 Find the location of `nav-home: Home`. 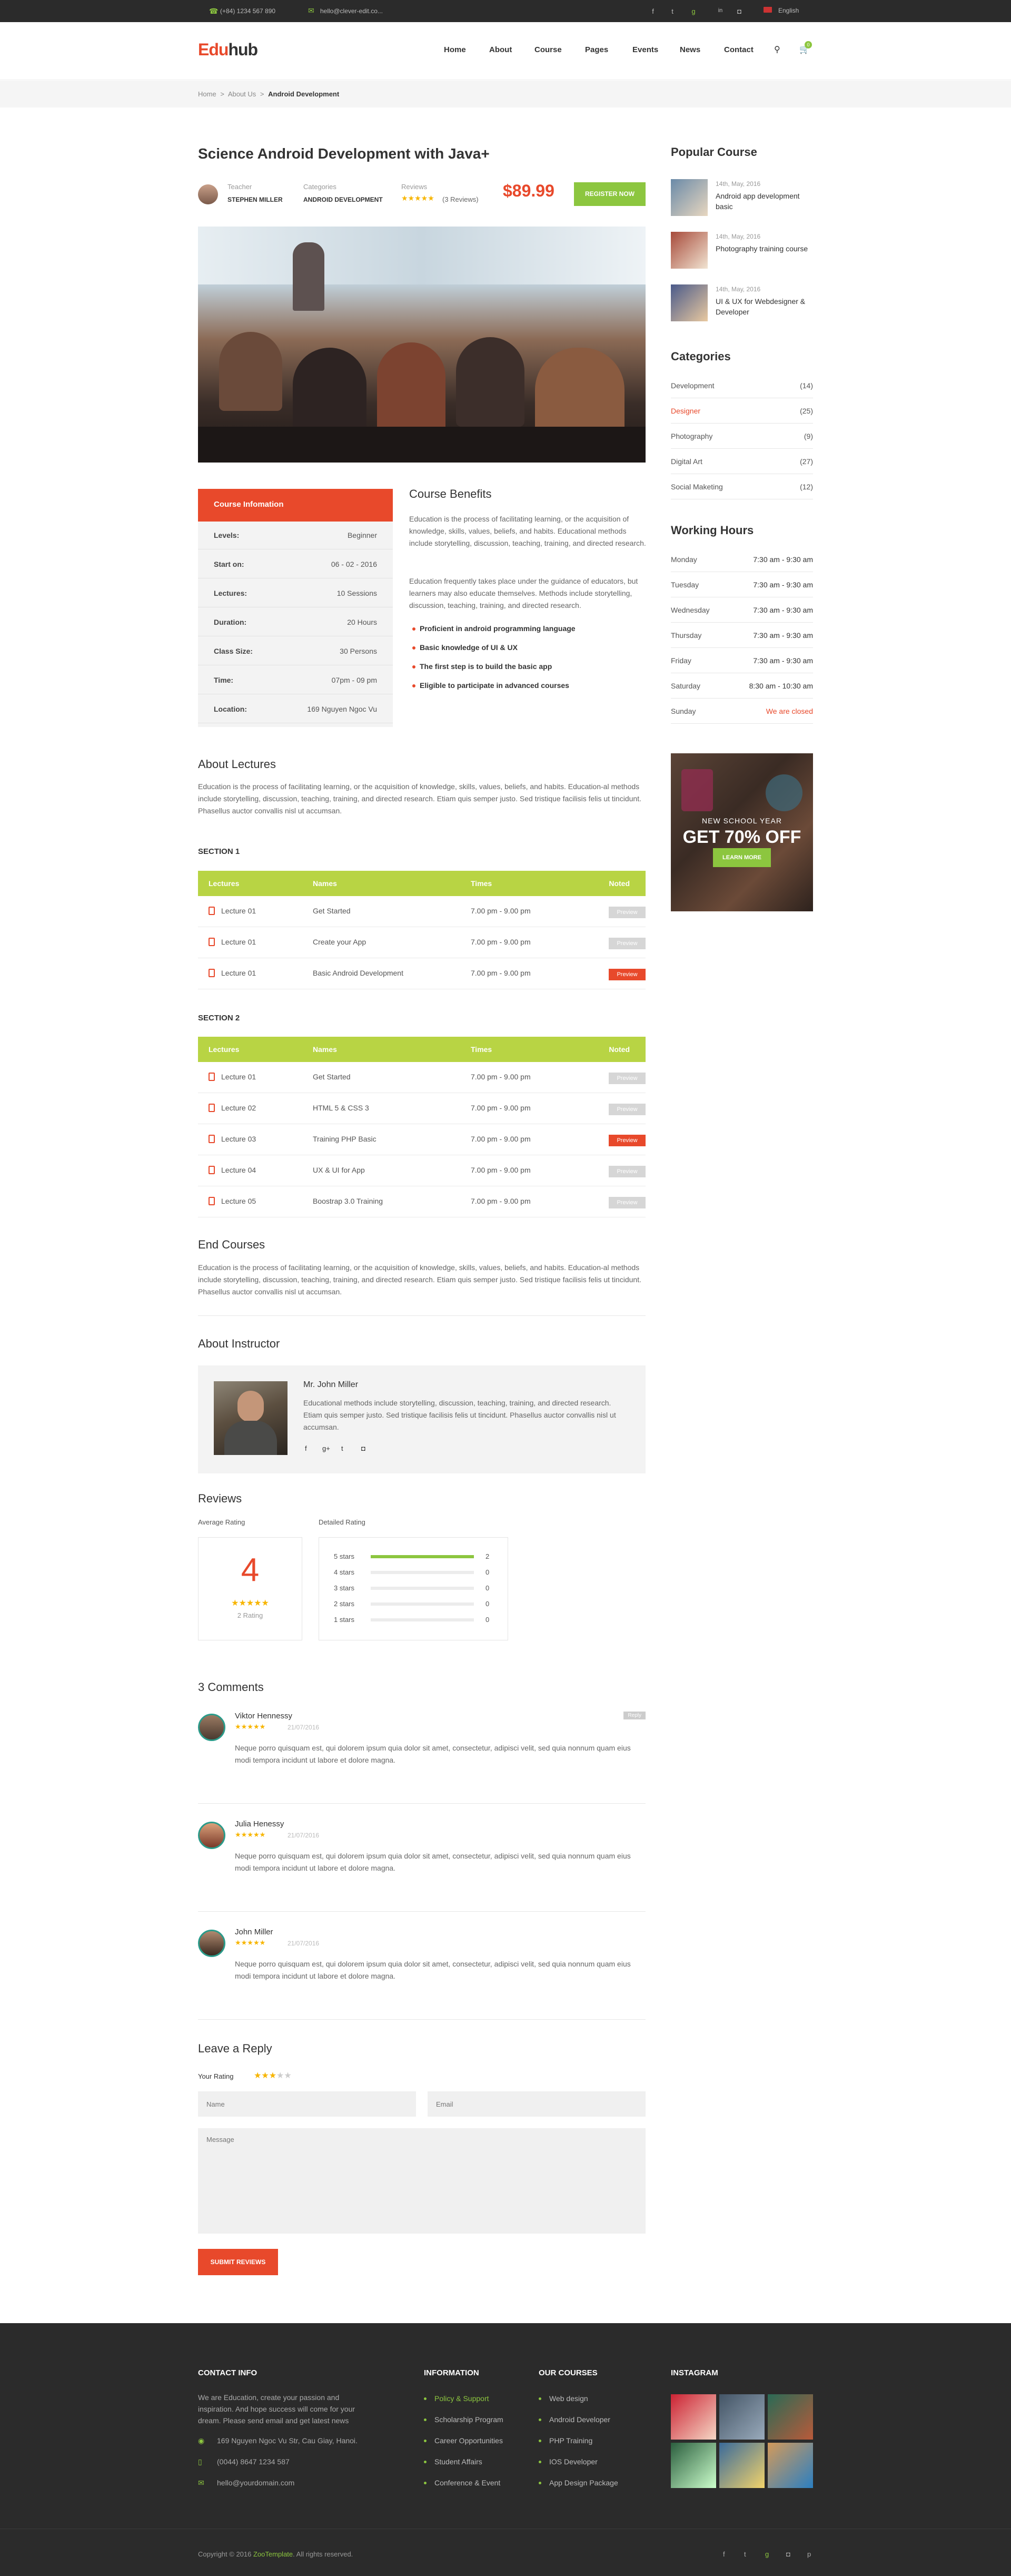

nav-home: Home is located at coordinates (455, 49).